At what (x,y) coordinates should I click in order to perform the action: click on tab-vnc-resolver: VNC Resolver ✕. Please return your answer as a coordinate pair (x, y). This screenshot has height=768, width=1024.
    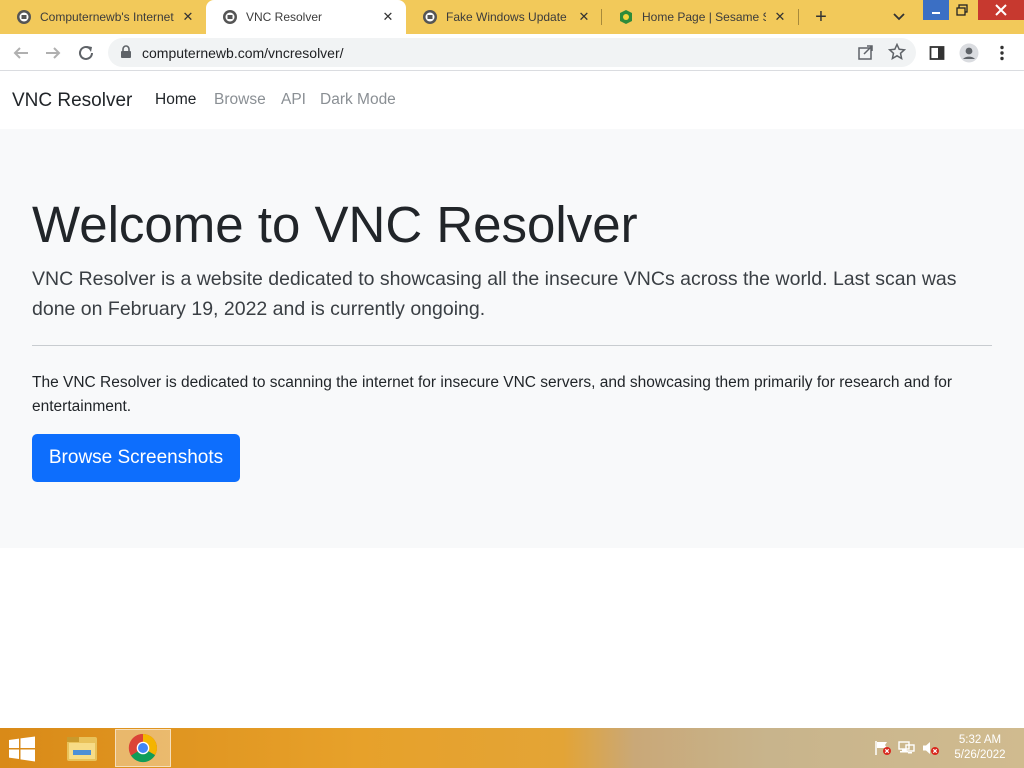
    Looking at the image, I should click on (306, 17).